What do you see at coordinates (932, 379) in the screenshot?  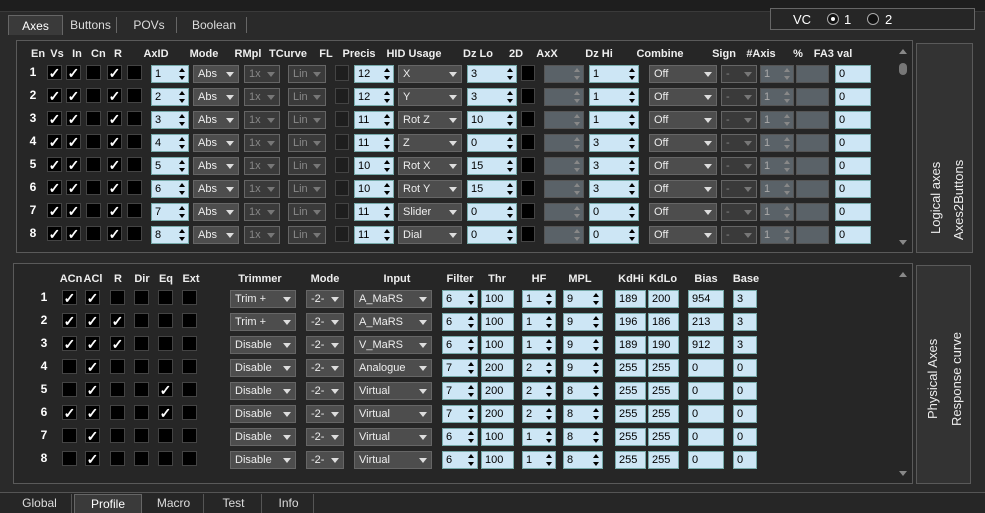 I see `physical-axes-label: Physical Axes` at bounding box center [932, 379].